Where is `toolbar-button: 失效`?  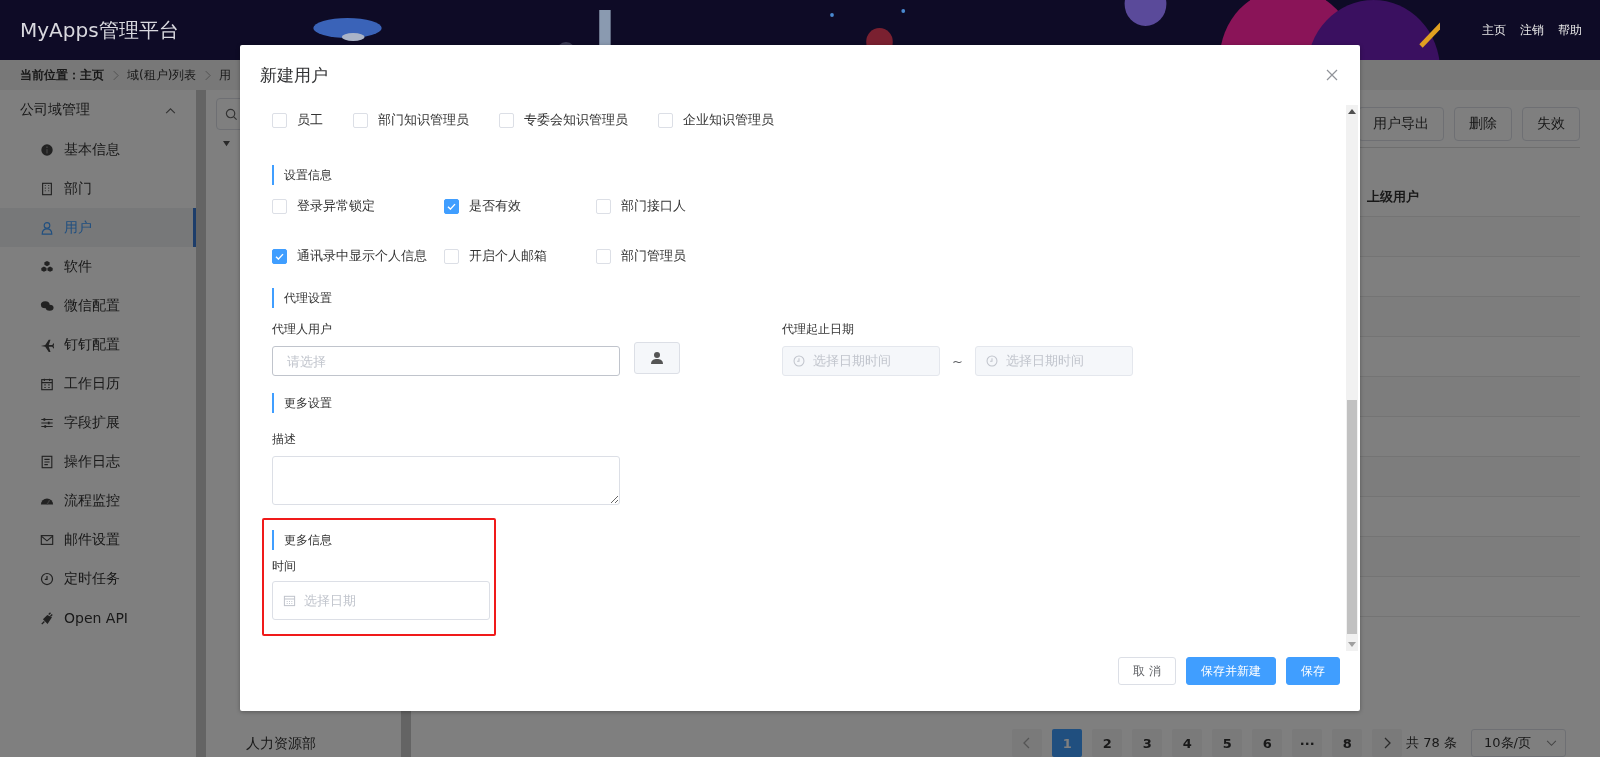 toolbar-button: 失效 is located at coordinates (1551, 124).